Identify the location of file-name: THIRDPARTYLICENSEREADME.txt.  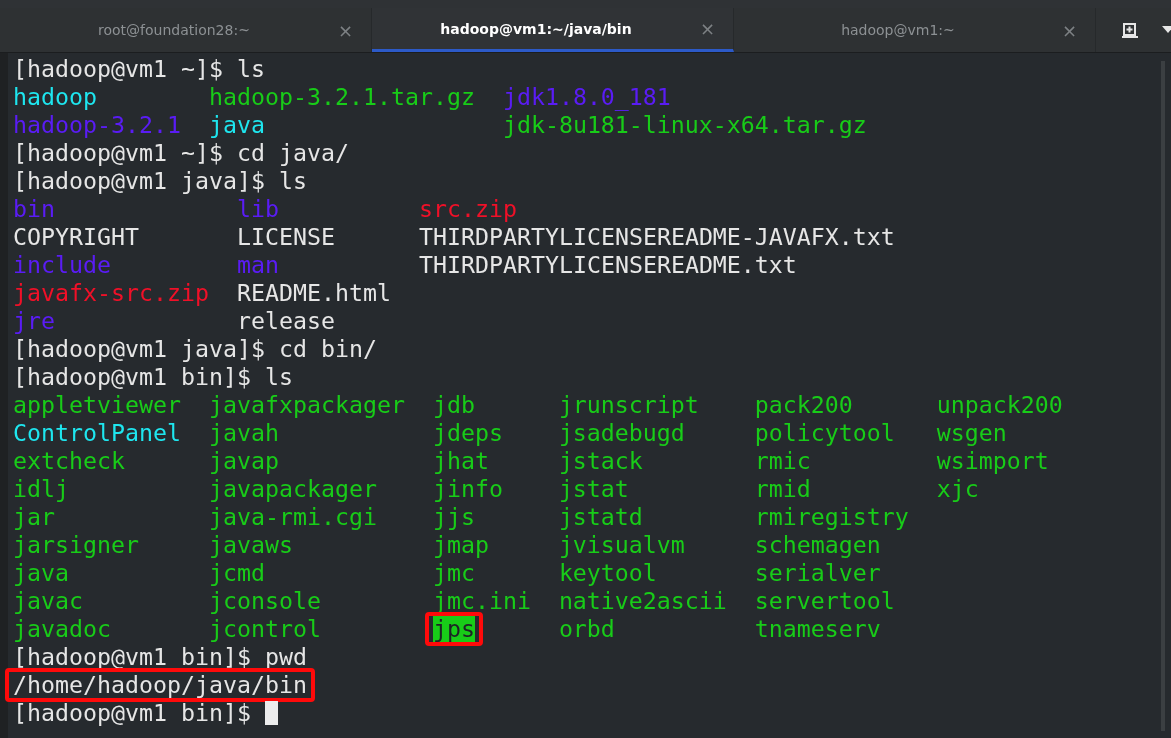
(607, 265).